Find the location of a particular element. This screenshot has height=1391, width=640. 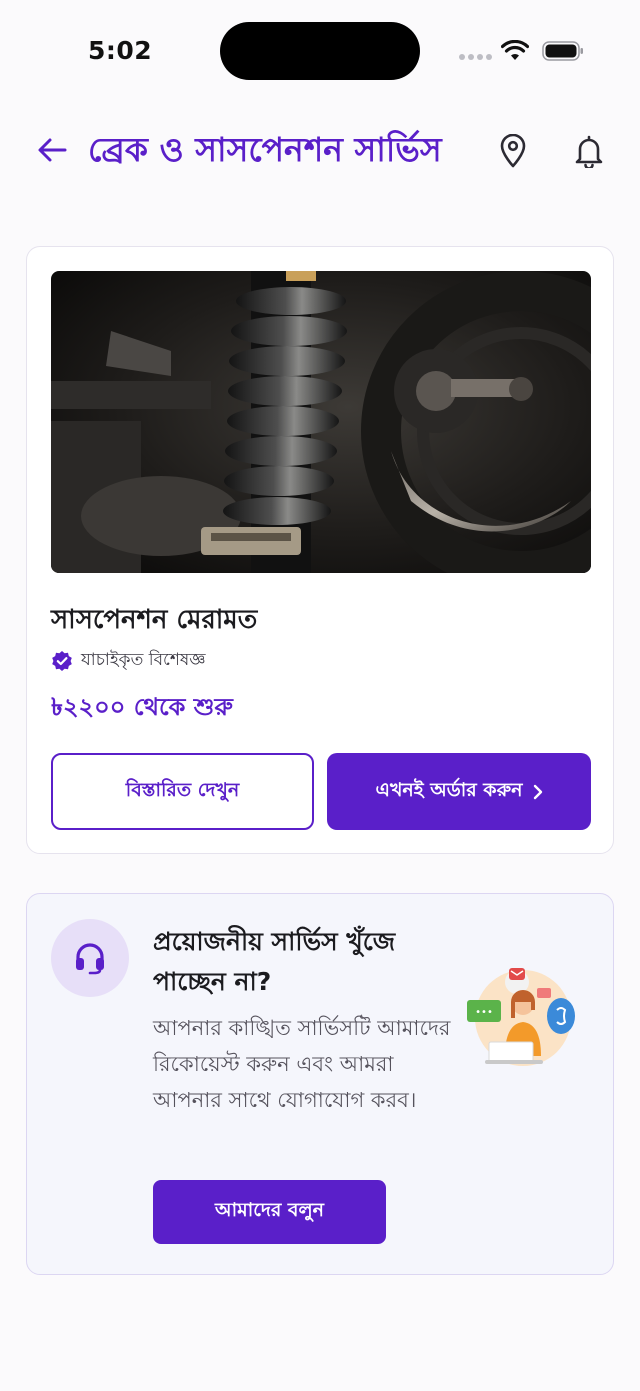

notification-button is located at coordinates (589, 151).